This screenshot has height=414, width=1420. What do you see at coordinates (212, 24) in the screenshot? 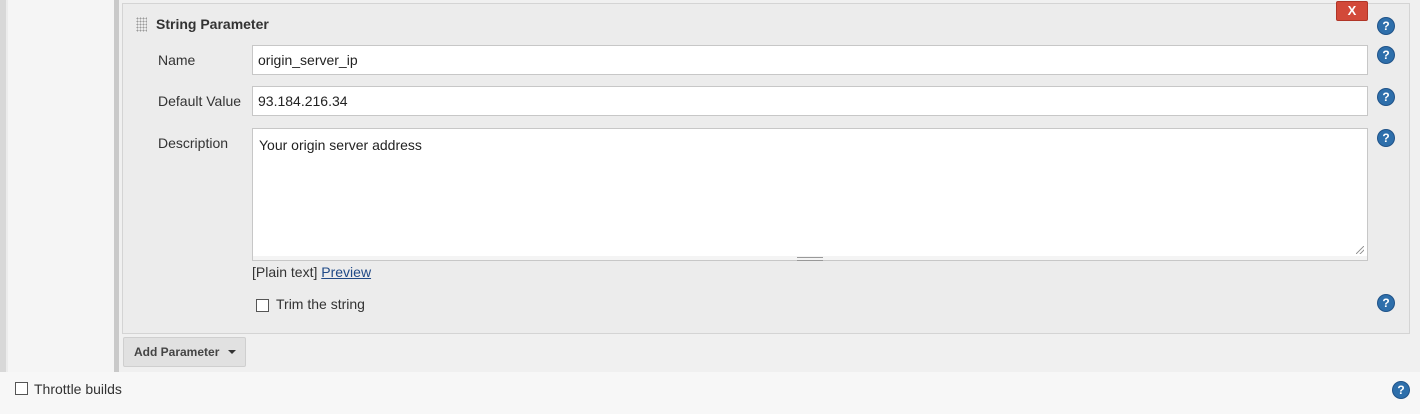
I see `parameter-title: String Parameter` at bounding box center [212, 24].